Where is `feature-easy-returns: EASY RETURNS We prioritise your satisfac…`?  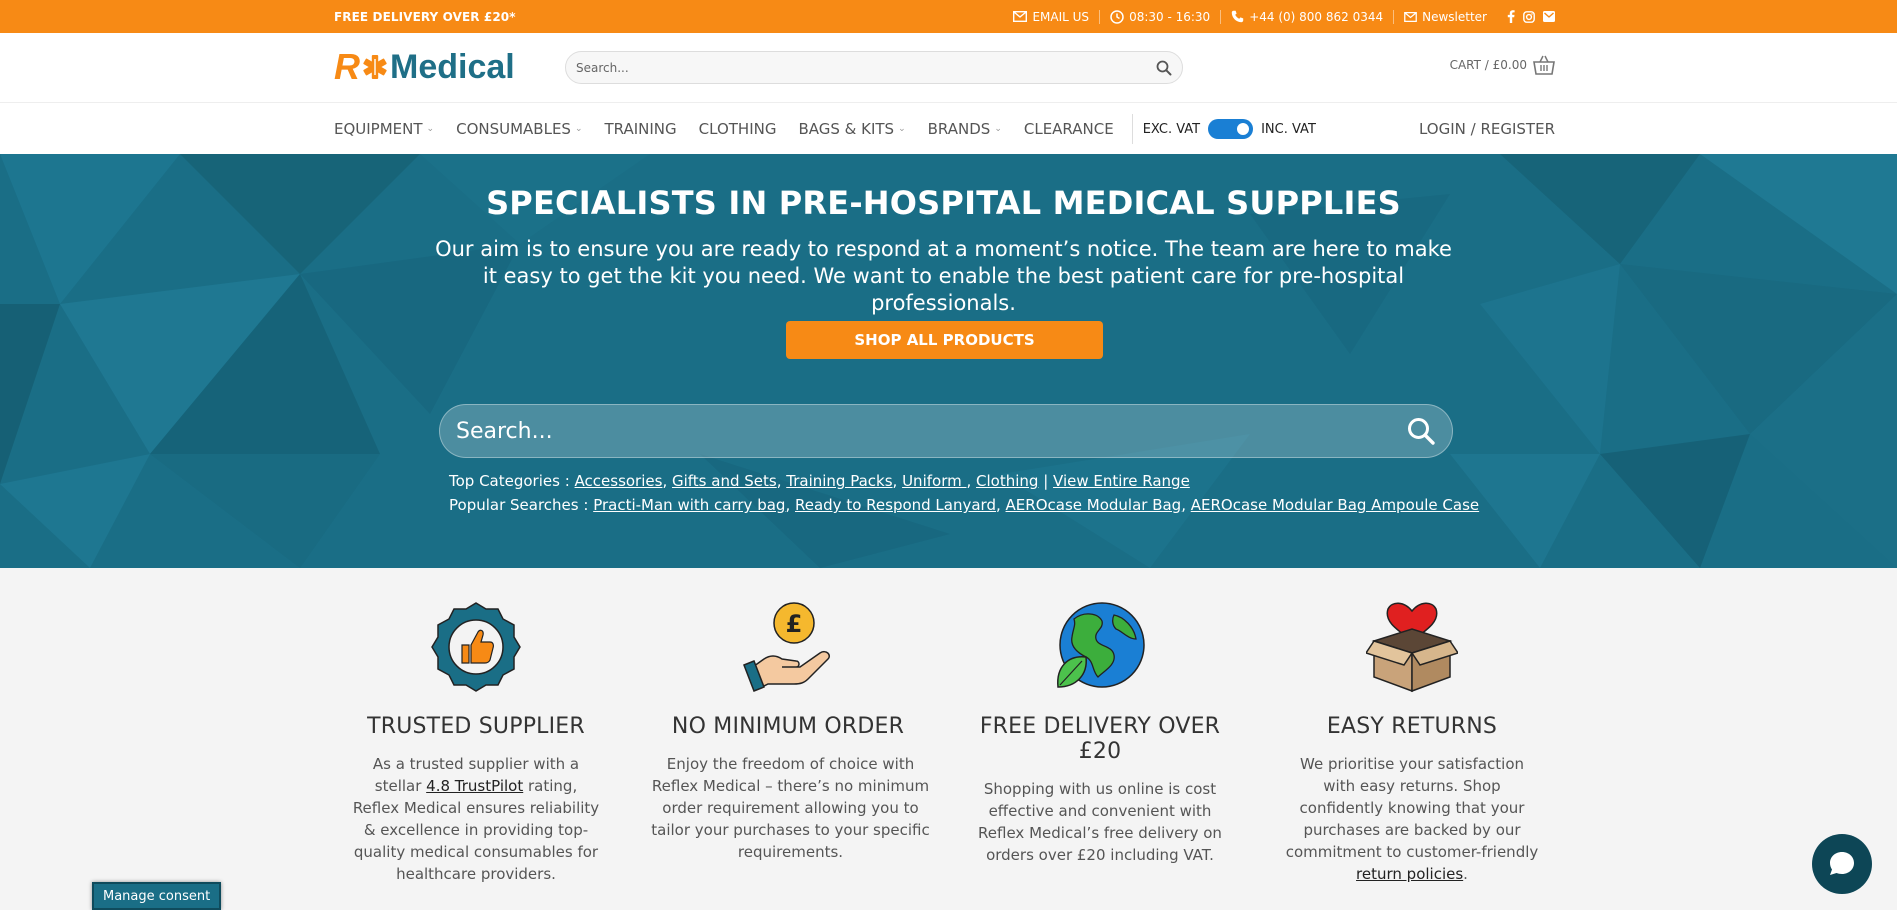
feature-easy-returns: EASY RETURNS We prioritise your satisfac… is located at coordinates (1412, 726).